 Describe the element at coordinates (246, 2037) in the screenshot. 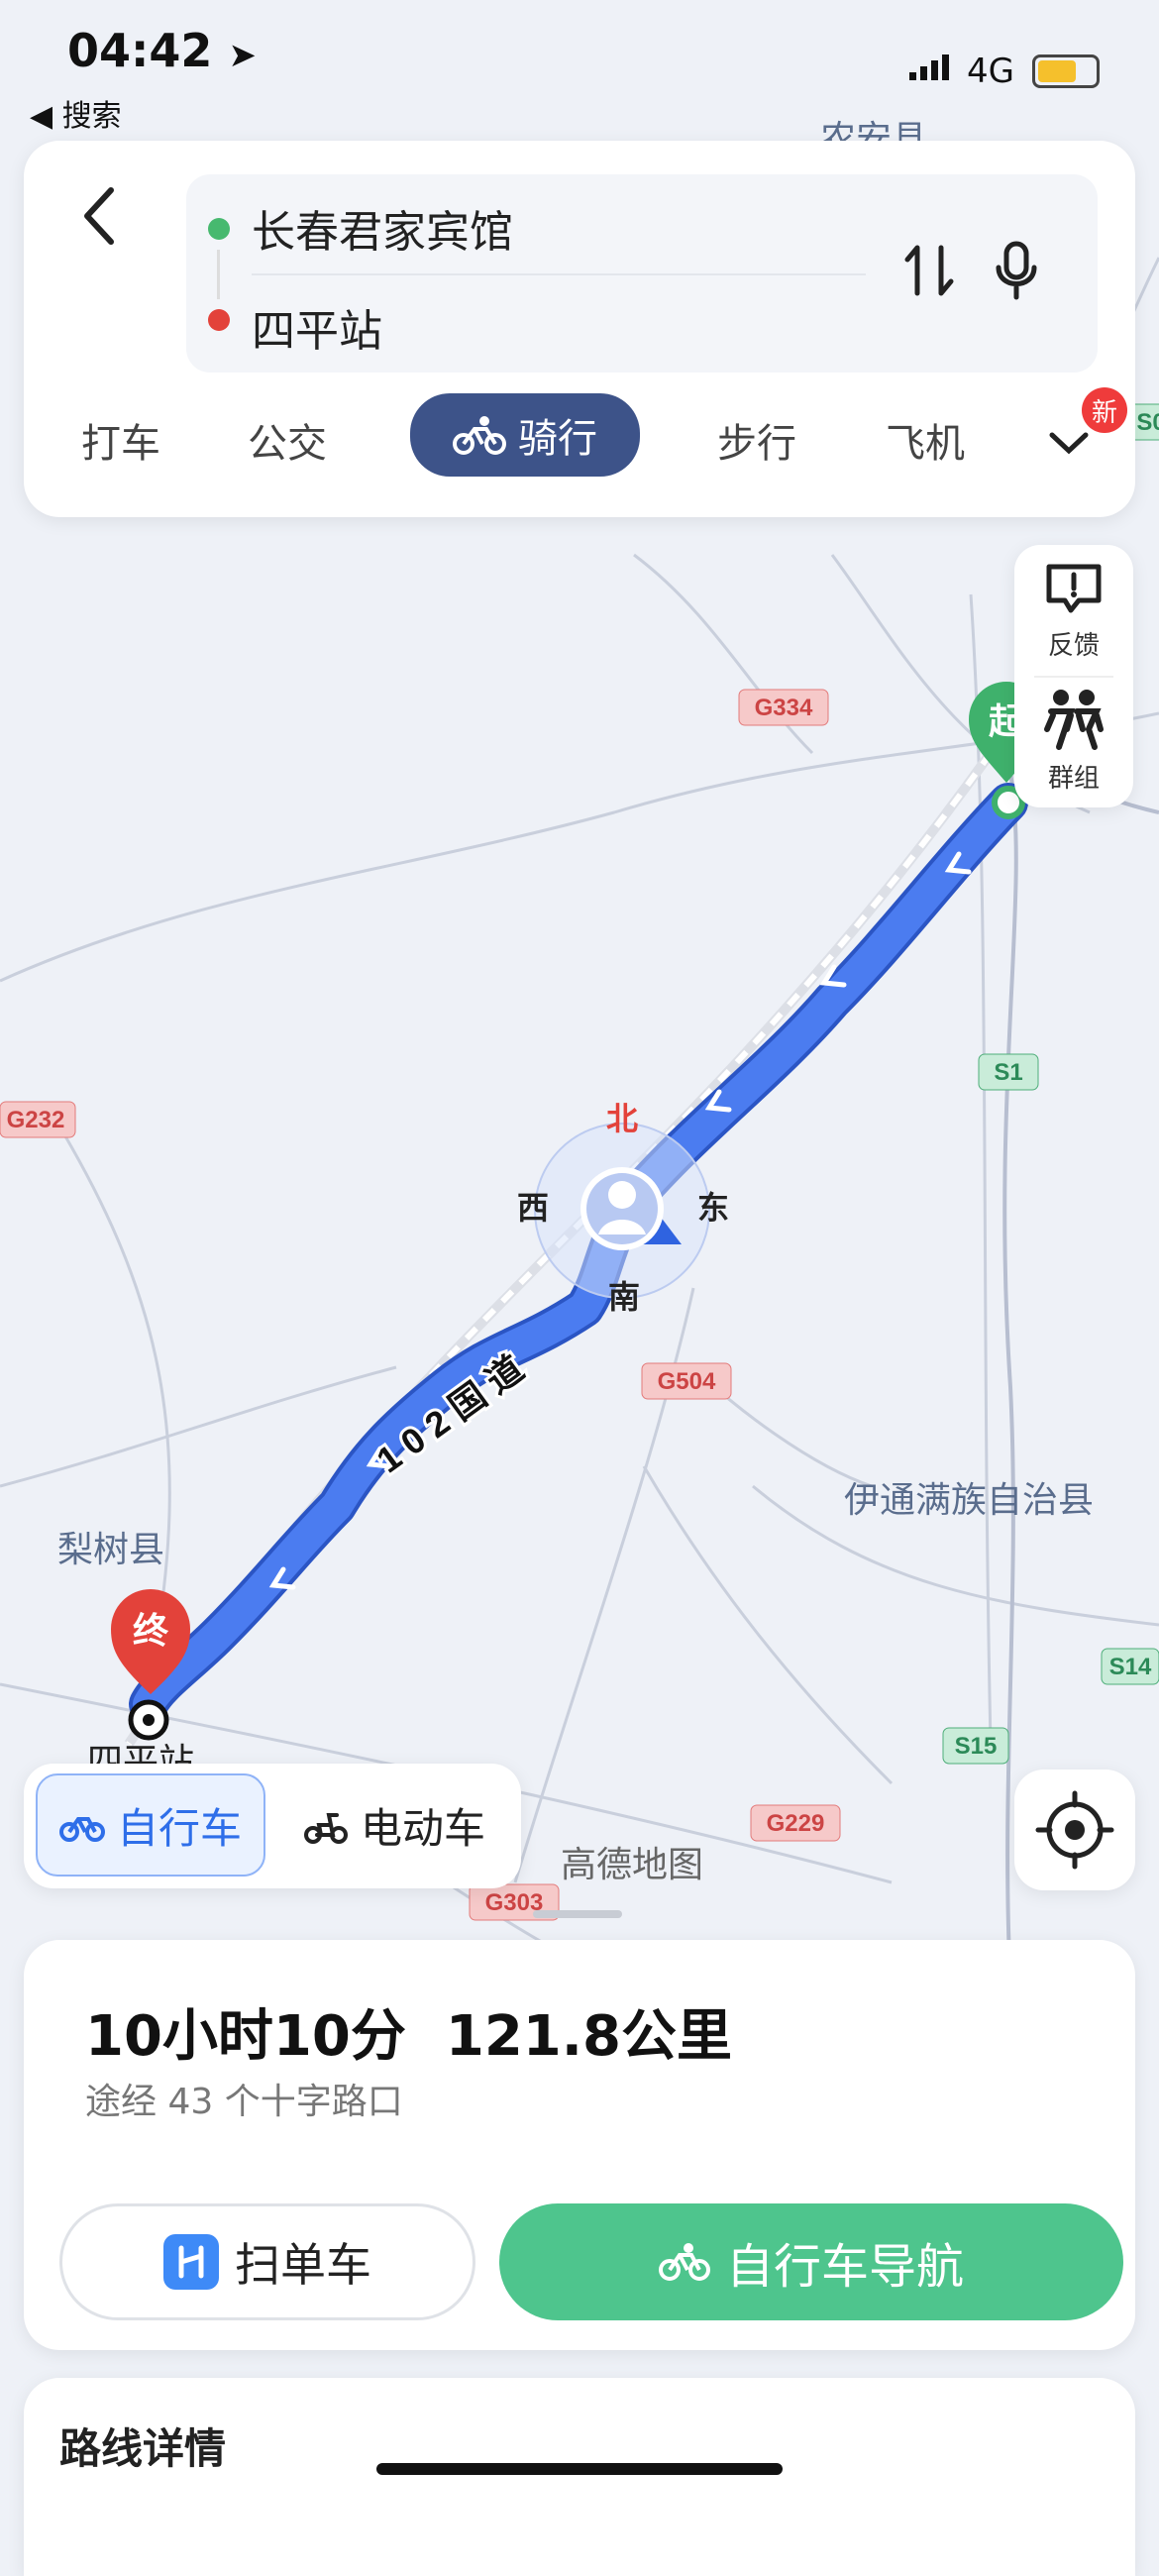

I see `duration: 10小时10分` at that location.